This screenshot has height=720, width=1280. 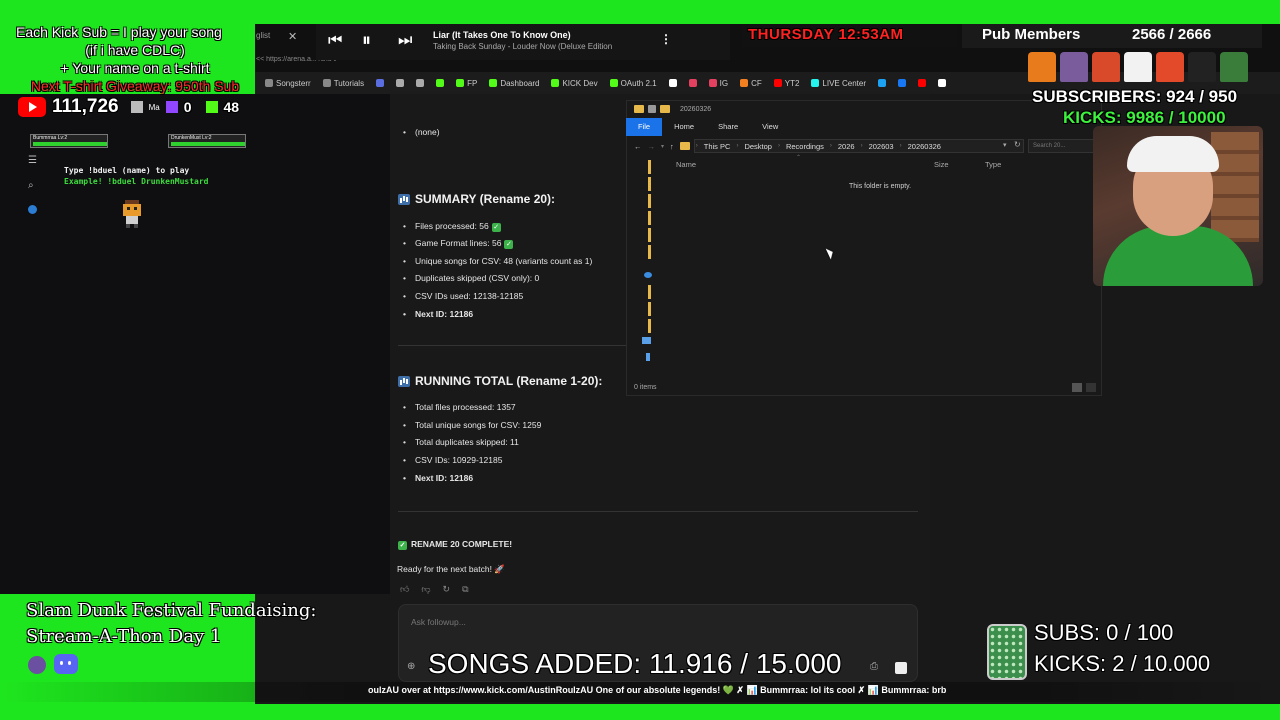 I want to click on streamer-hat, so click(x=1173, y=154).